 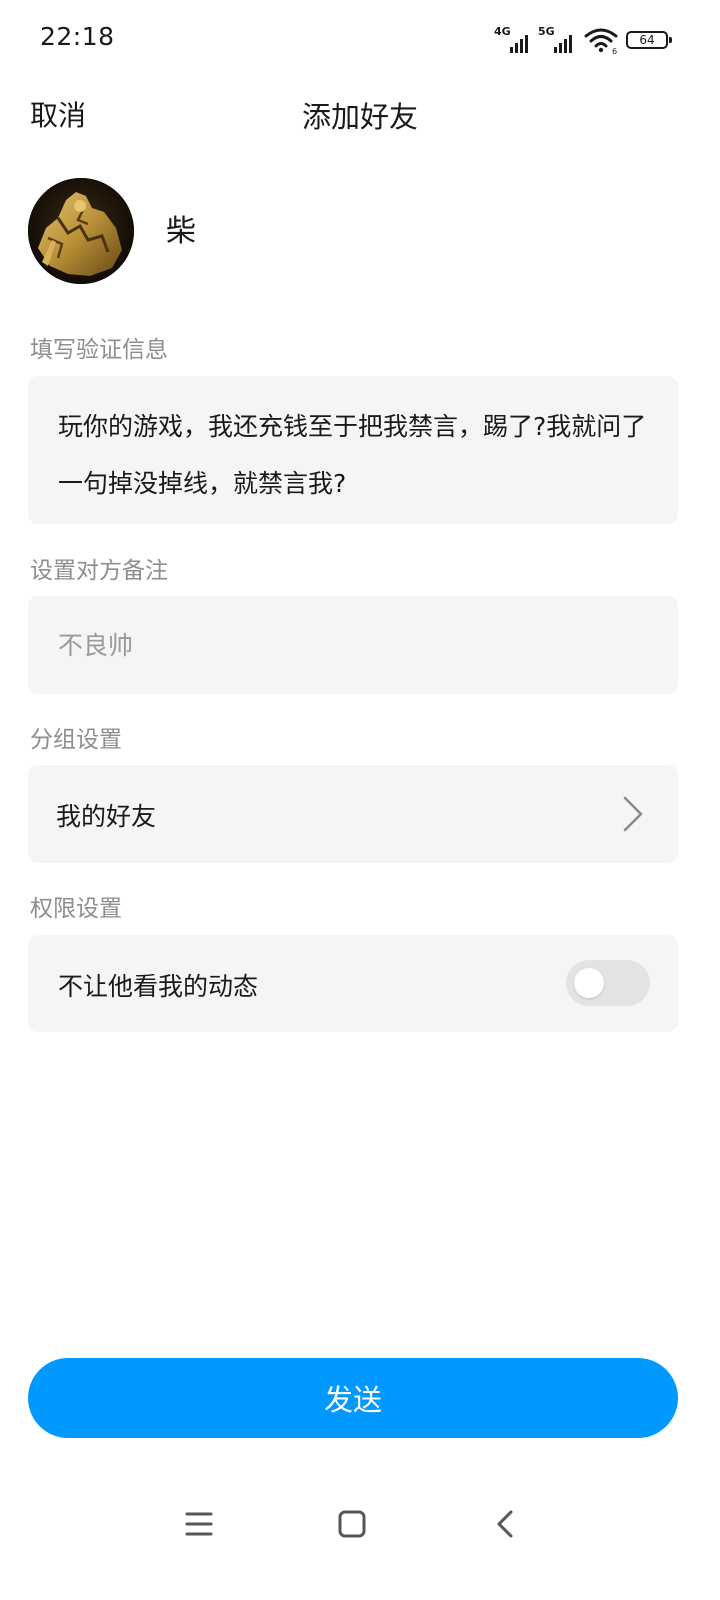 What do you see at coordinates (583, 40) in the screenshot?
I see `status-icons: 4G 5G 6 64` at bounding box center [583, 40].